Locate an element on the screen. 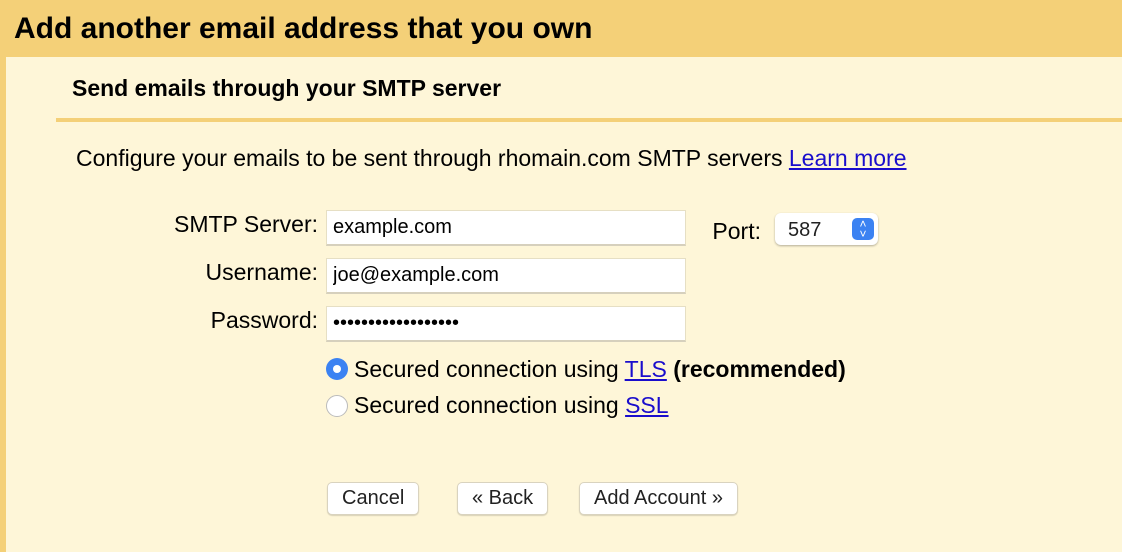 Image resolution: width=1122 pixels, height=552 pixels. password-label: Password: is located at coordinates (264, 320).